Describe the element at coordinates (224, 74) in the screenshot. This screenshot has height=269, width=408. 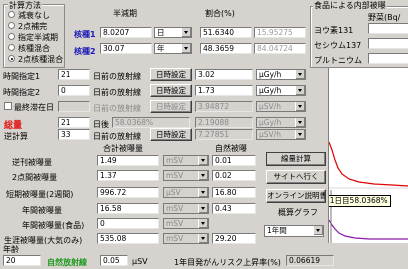
I see `time1-dose-input: 3.02` at that location.